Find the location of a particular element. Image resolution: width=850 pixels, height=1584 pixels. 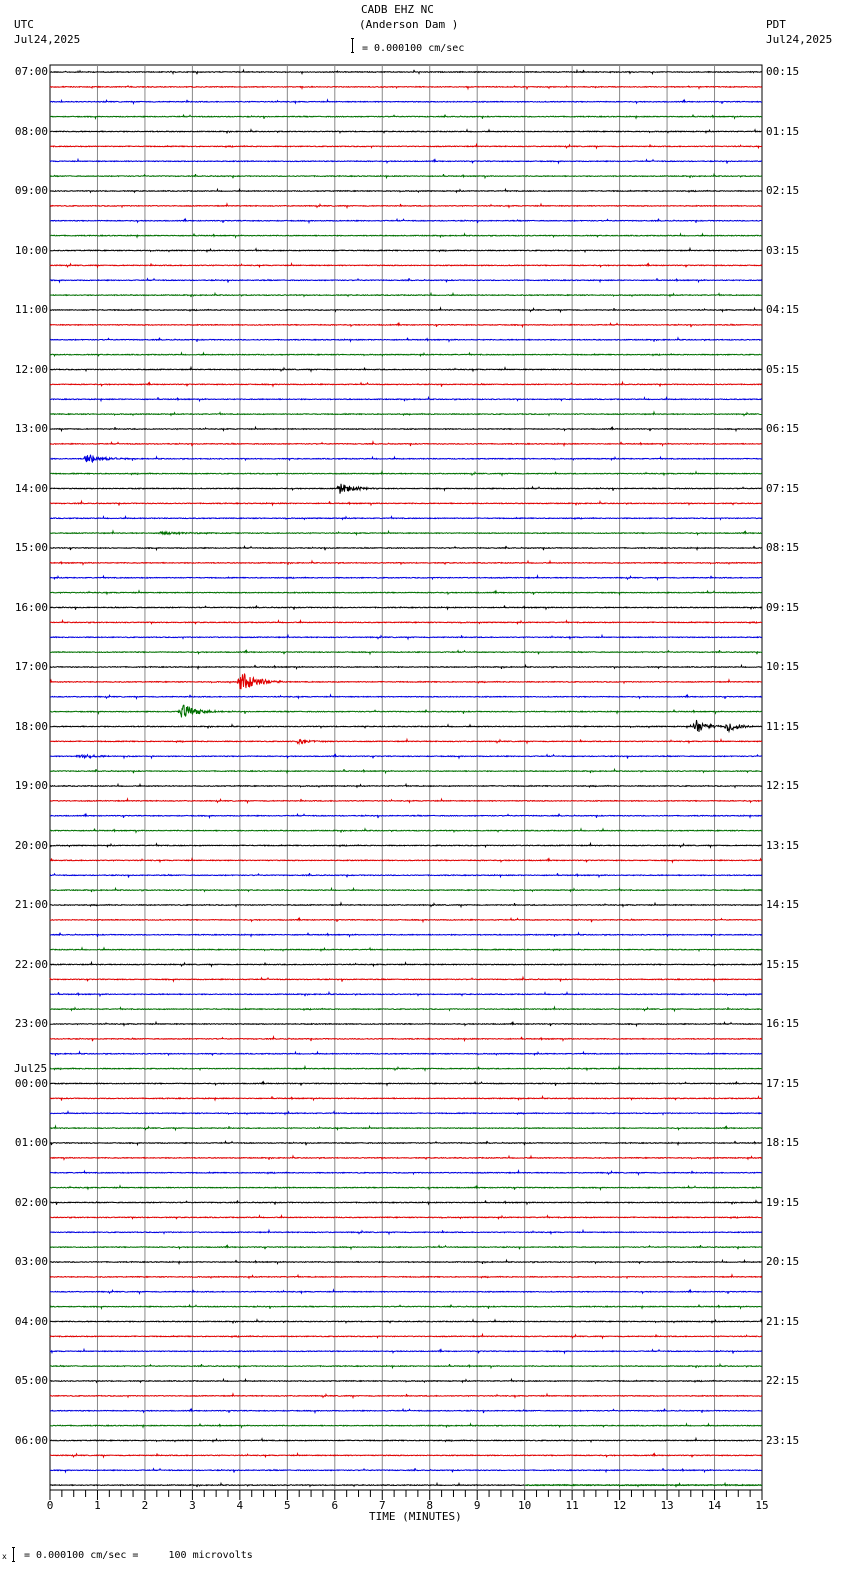

pdt-hour-label: 02:15 is located at coordinates (783, 190).